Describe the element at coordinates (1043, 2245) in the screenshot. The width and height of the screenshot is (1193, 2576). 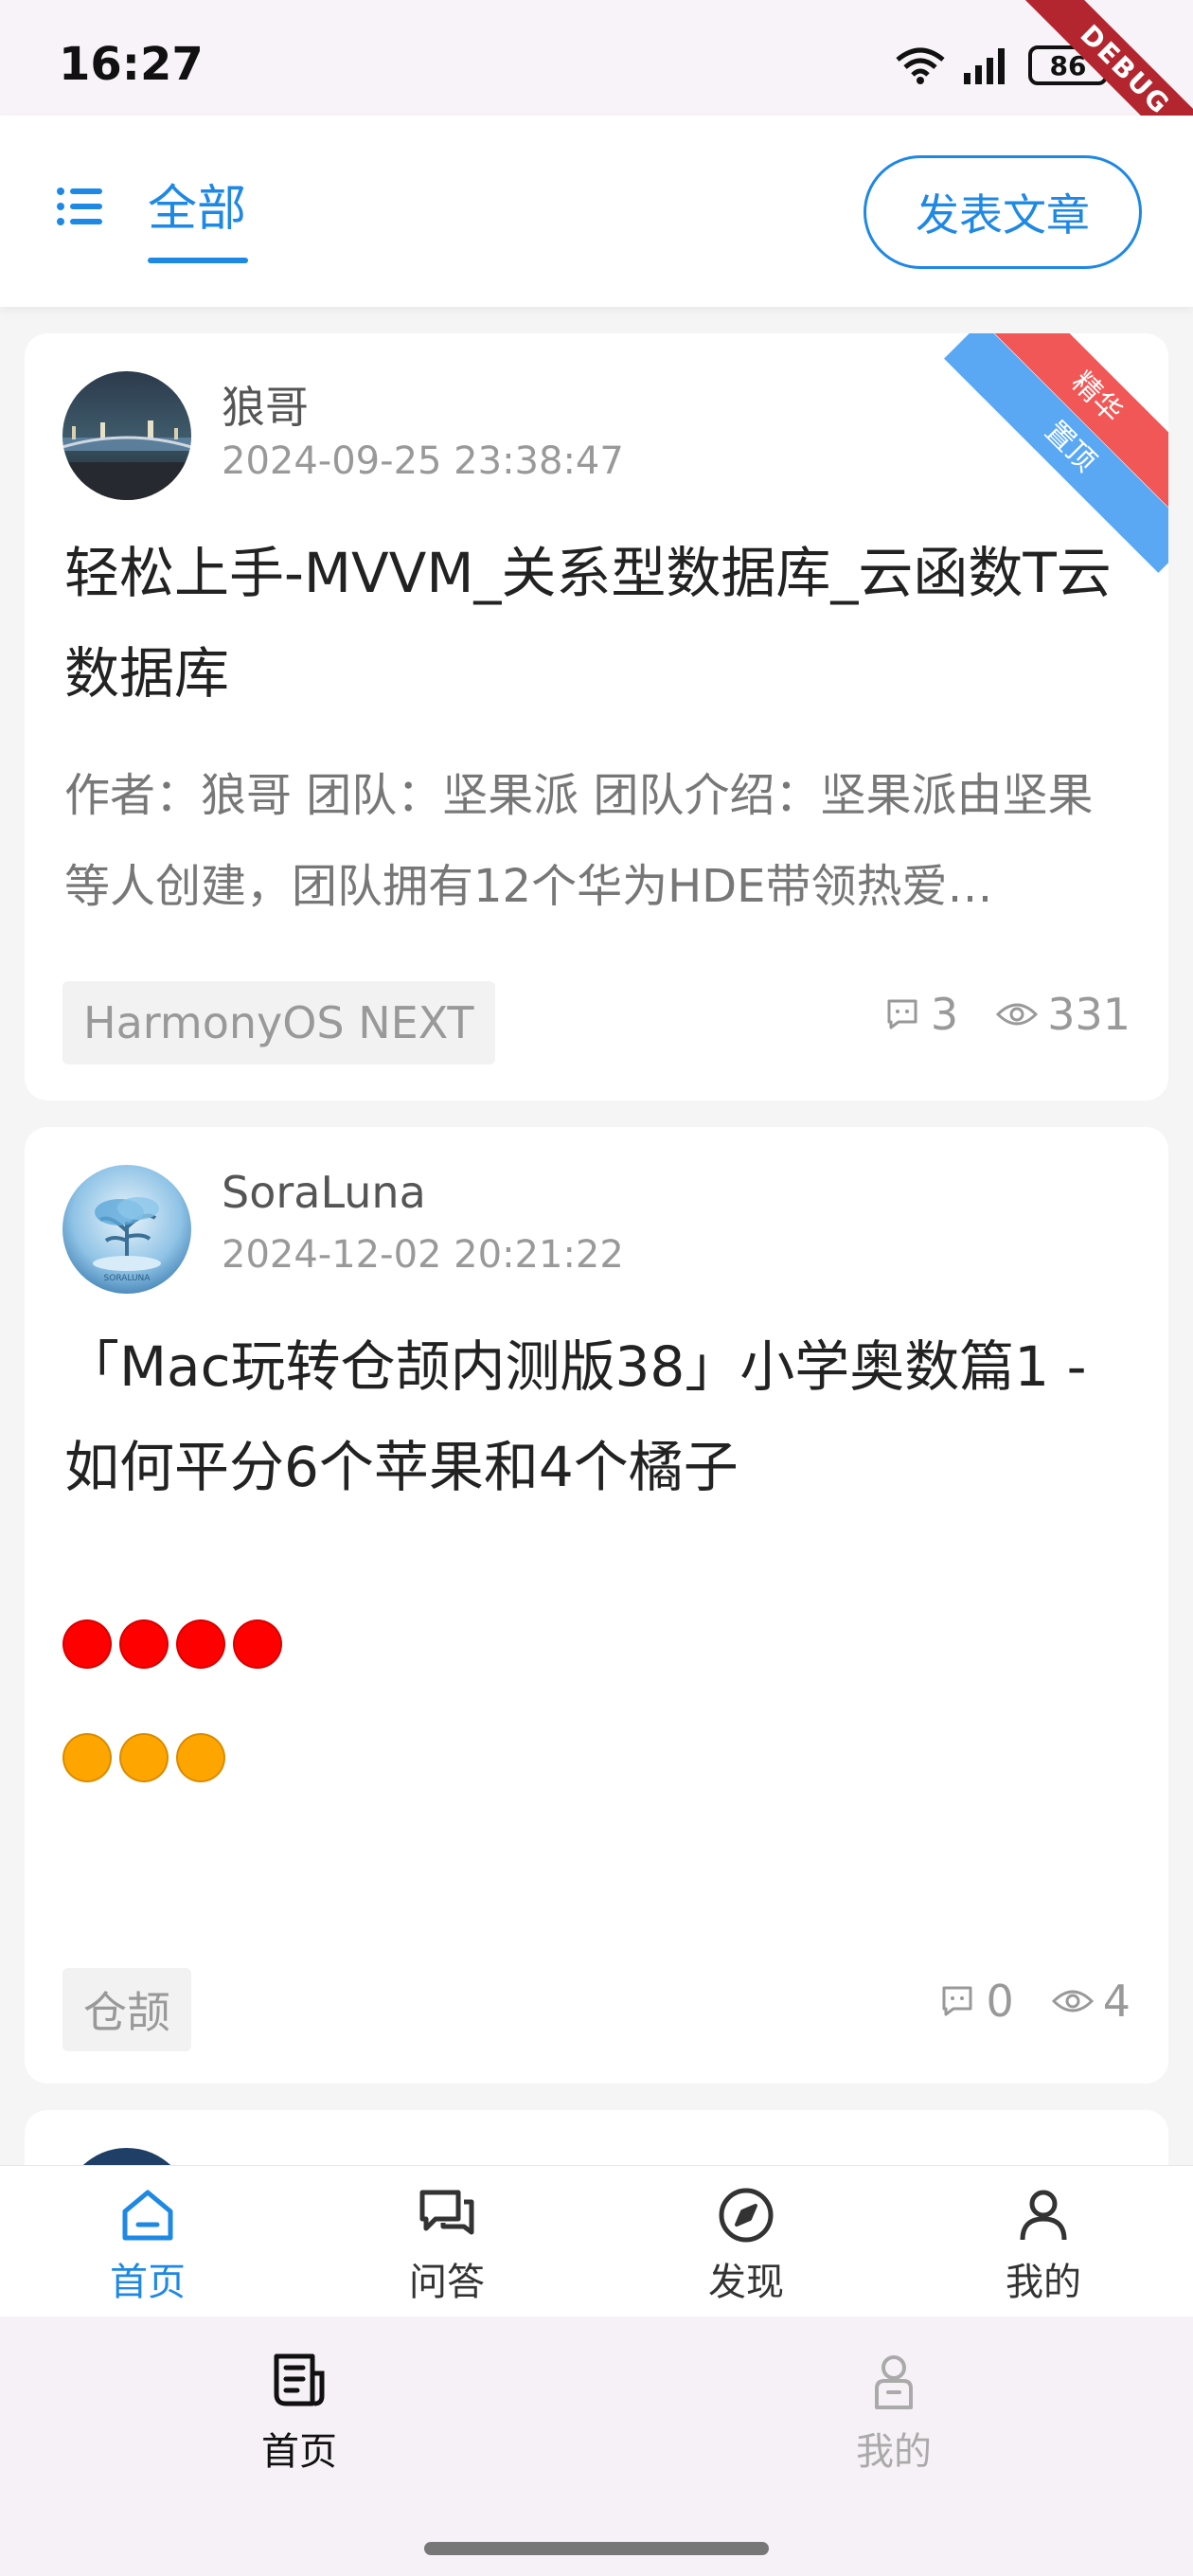
I see `tab-mine: 我的` at that location.